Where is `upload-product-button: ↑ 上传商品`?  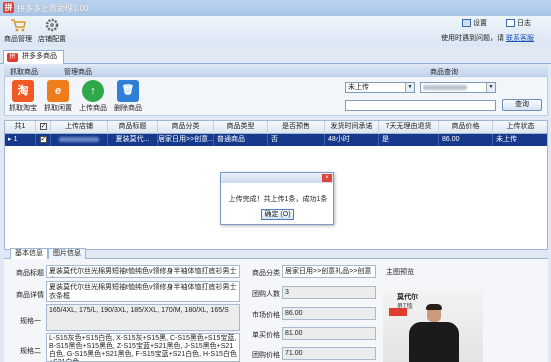 upload-product-button: ↑ 上传商品 is located at coordinates (93, 96).